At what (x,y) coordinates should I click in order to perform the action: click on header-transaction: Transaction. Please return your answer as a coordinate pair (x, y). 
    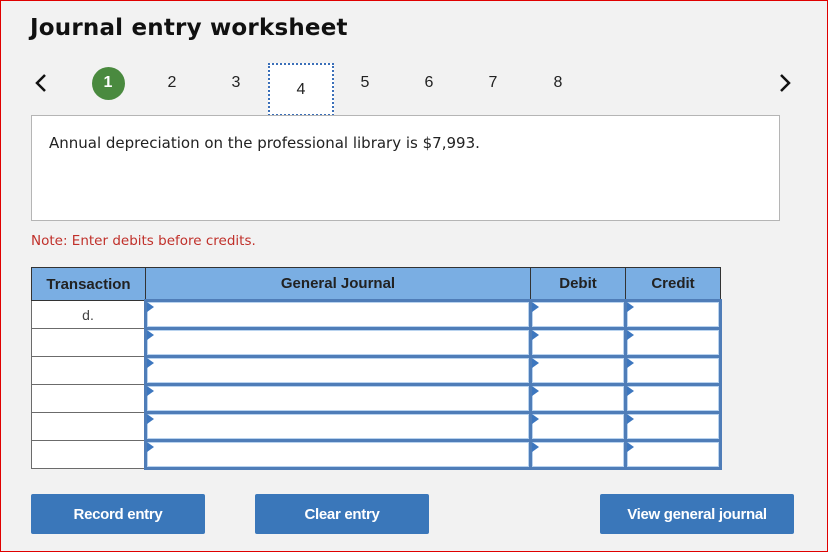
    Looking at the image, I should click on (88, 284).